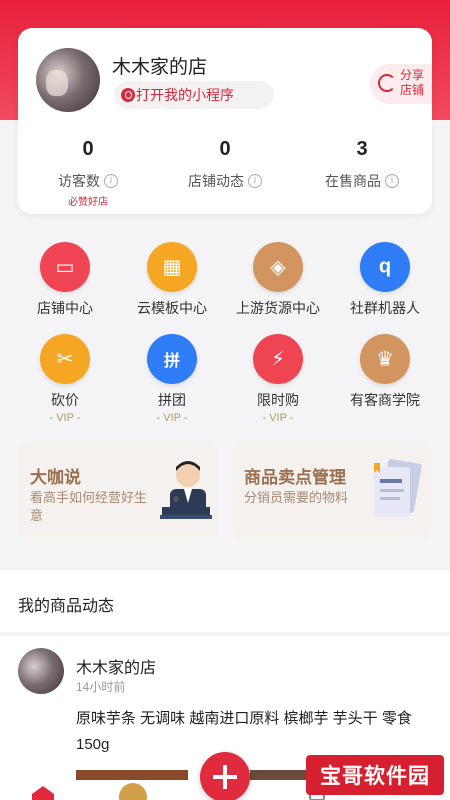 The image size is (450, 800). I want to click on grid-item-flash-sale: ⚡ 限时购 - VIP -, so click(278, 379).